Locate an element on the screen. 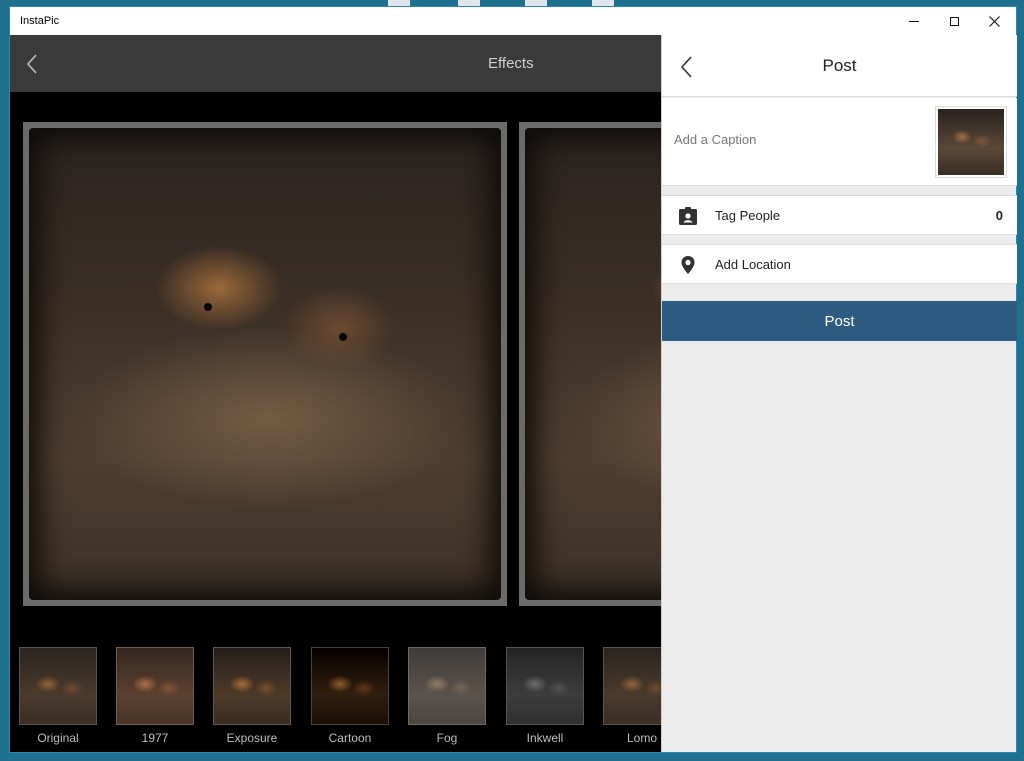 The width and height of the screenshot is (1024, 761). caption-row is located at coordinates (839, 142).